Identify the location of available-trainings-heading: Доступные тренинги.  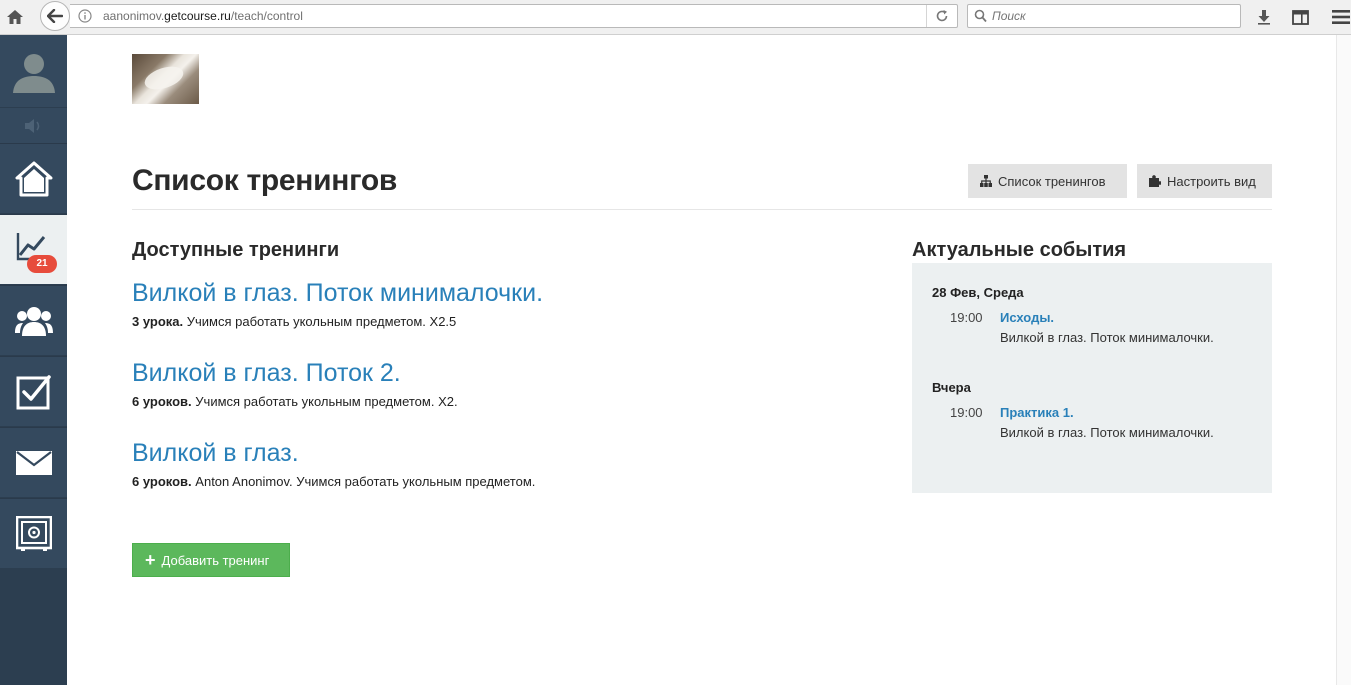
(236, 250).